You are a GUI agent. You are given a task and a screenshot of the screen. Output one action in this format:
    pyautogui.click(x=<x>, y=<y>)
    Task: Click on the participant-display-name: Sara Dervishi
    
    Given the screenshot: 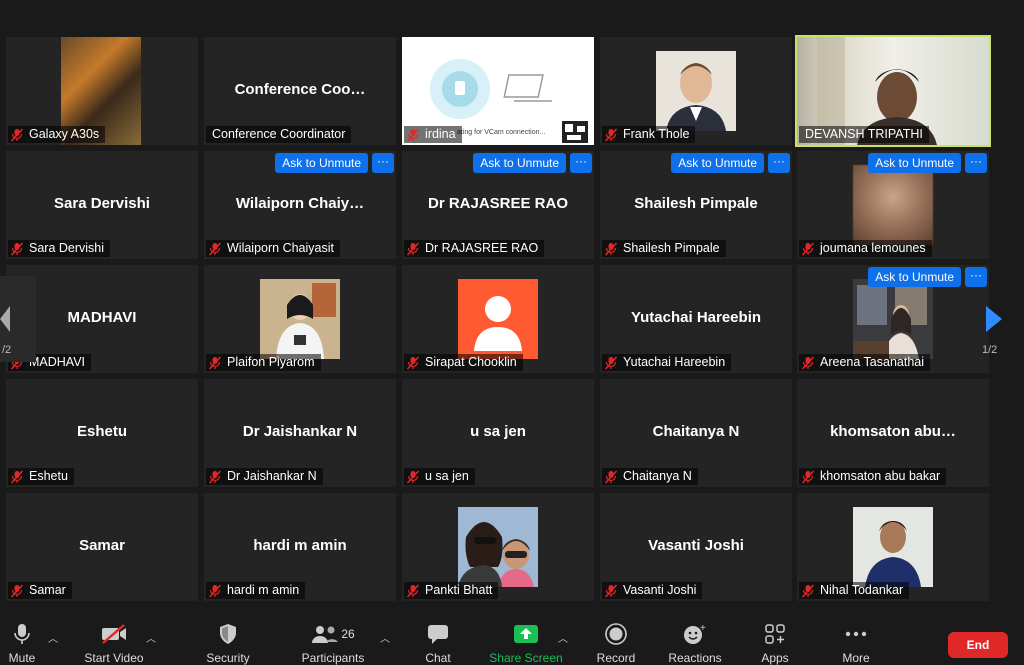 What is the action you would take?
    pyautogui.click(x=102, y=203)
    